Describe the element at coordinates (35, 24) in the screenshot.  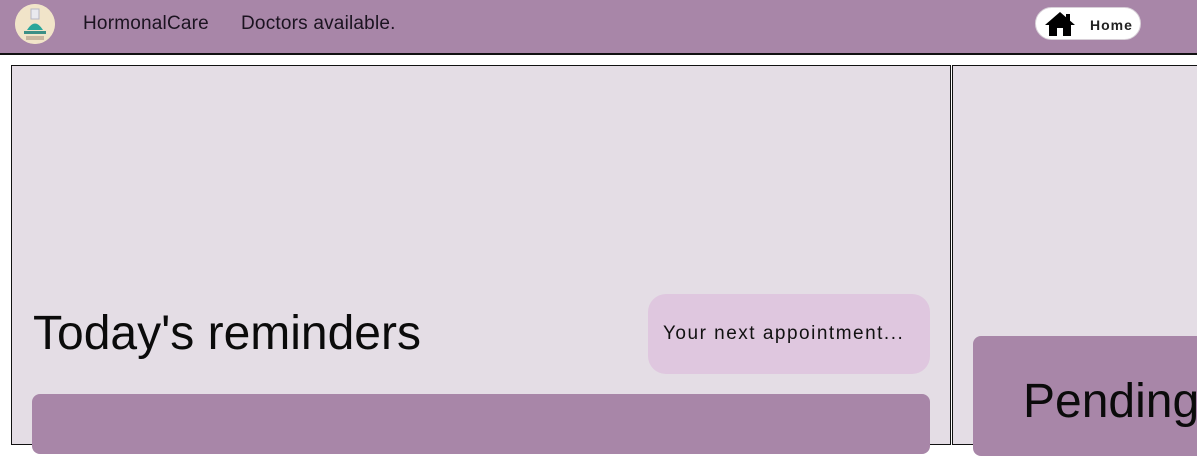
I see `hormonal-care-logo-icon` at that location.